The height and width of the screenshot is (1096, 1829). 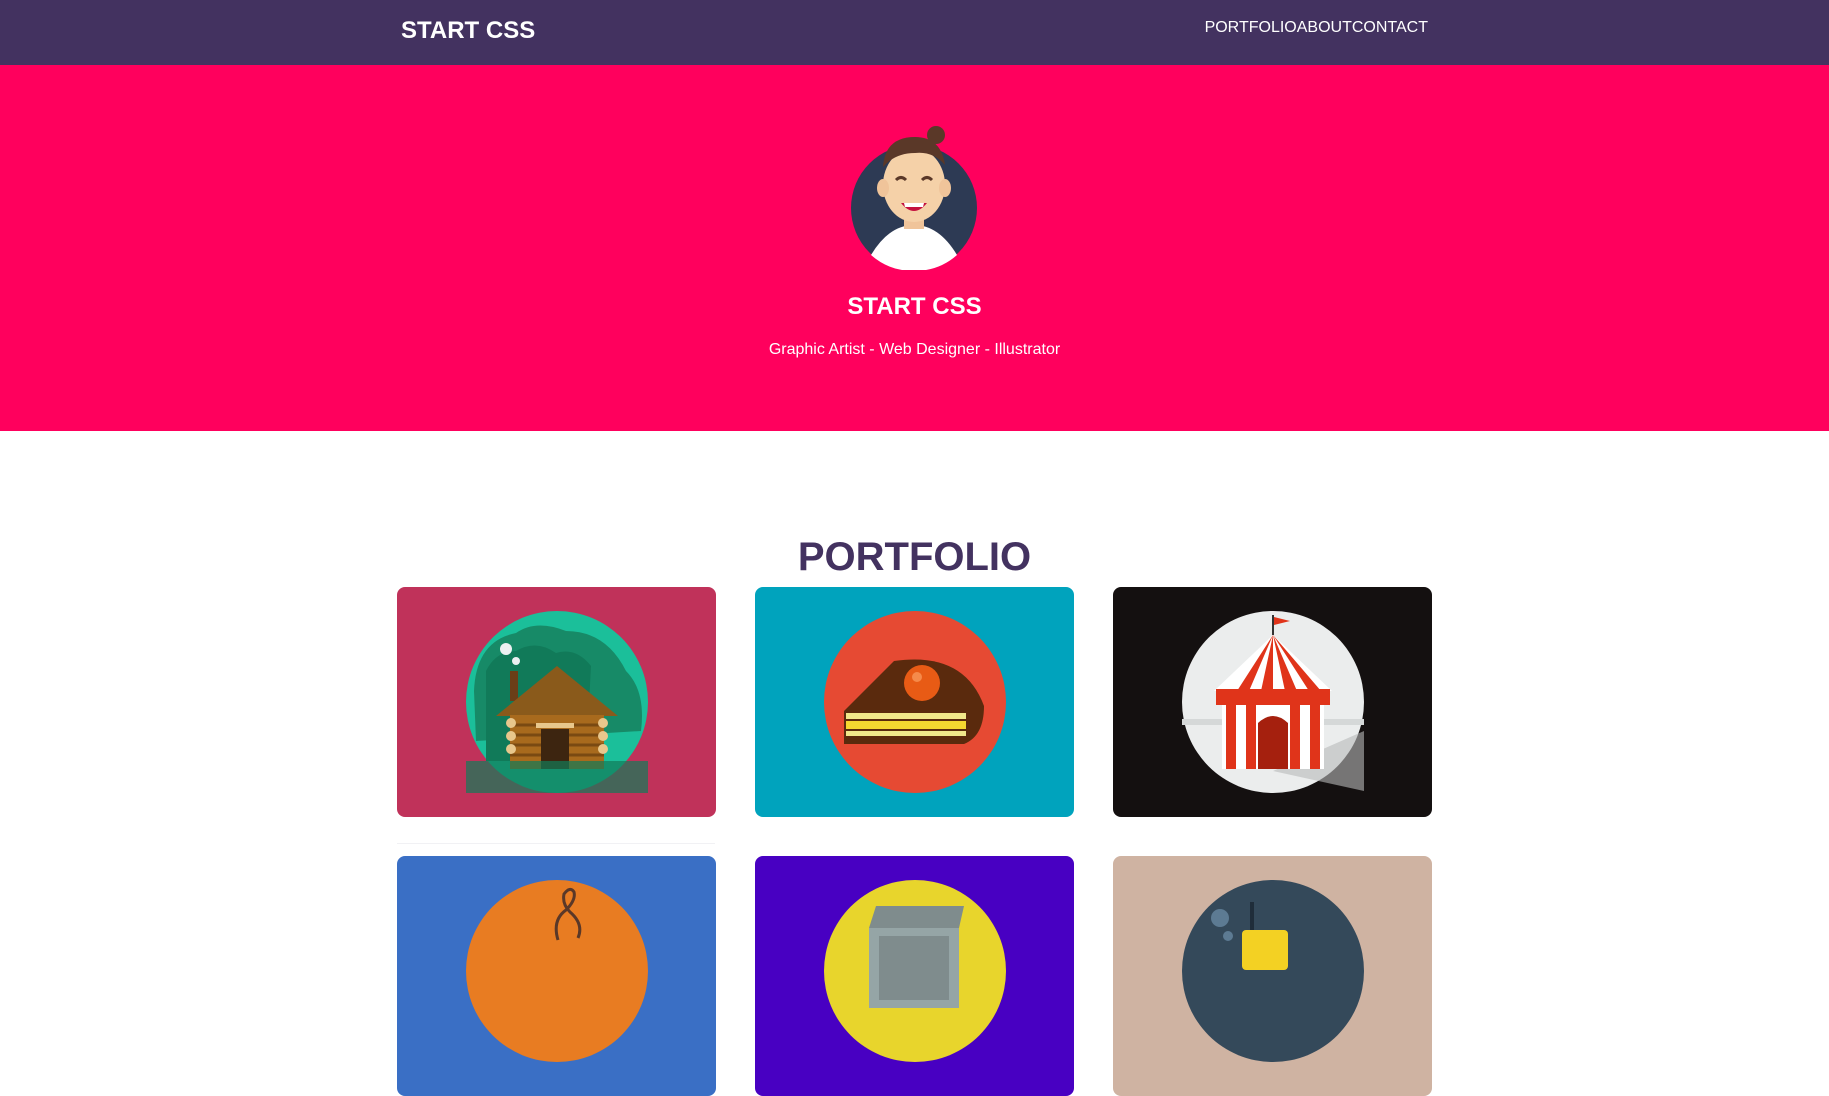 I want to click on nav-contact-link: CONTACT, so click(x=1390, y=28).